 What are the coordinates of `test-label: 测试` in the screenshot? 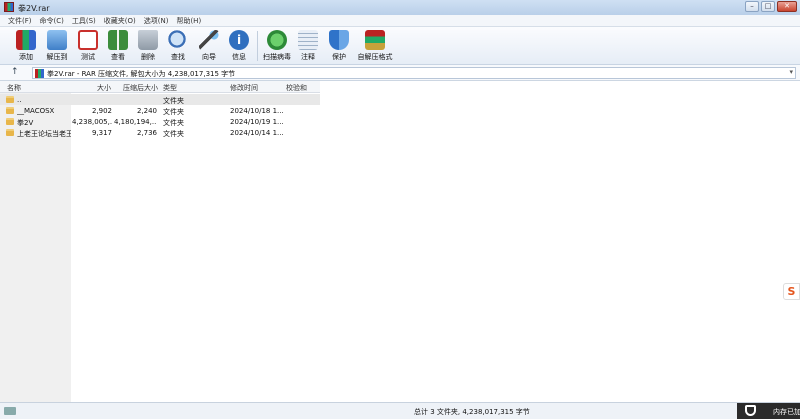 It's located at (88, 57).